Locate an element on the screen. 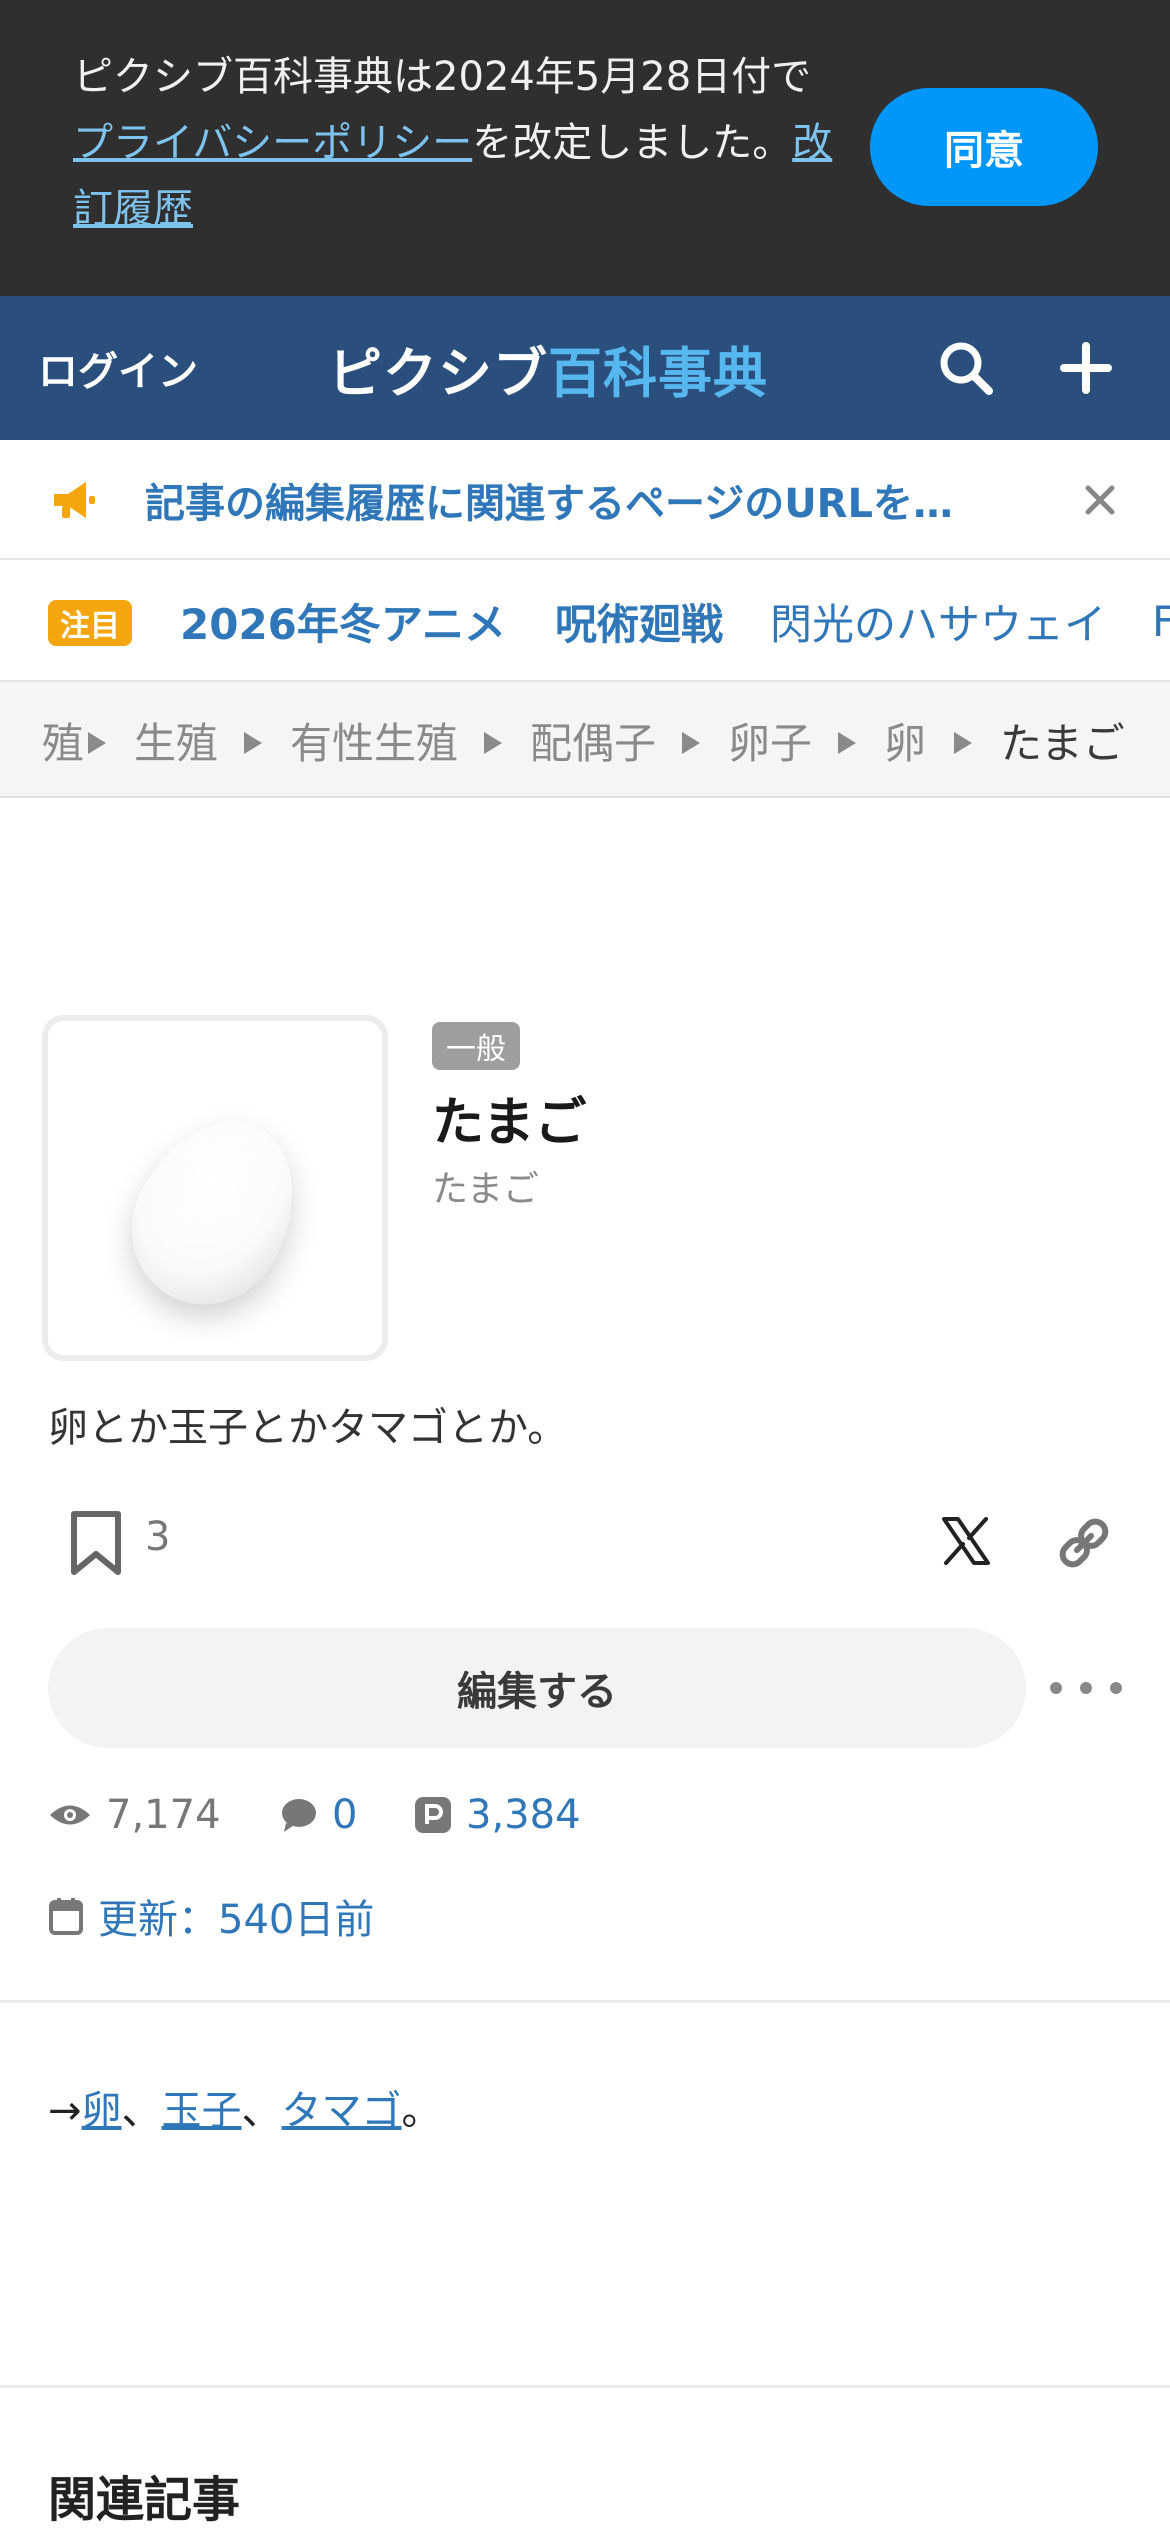  category-badge: 一般 is located at coordinates (476, 1046).